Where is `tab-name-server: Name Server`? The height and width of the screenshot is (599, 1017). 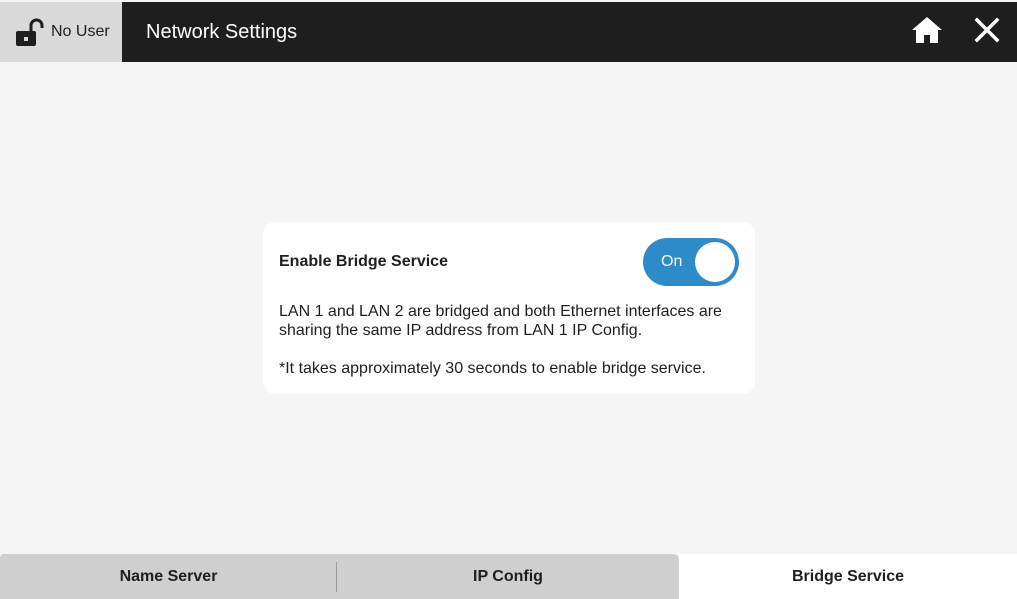 tab-name-server: Name Server is located at coordinates (168, 576).